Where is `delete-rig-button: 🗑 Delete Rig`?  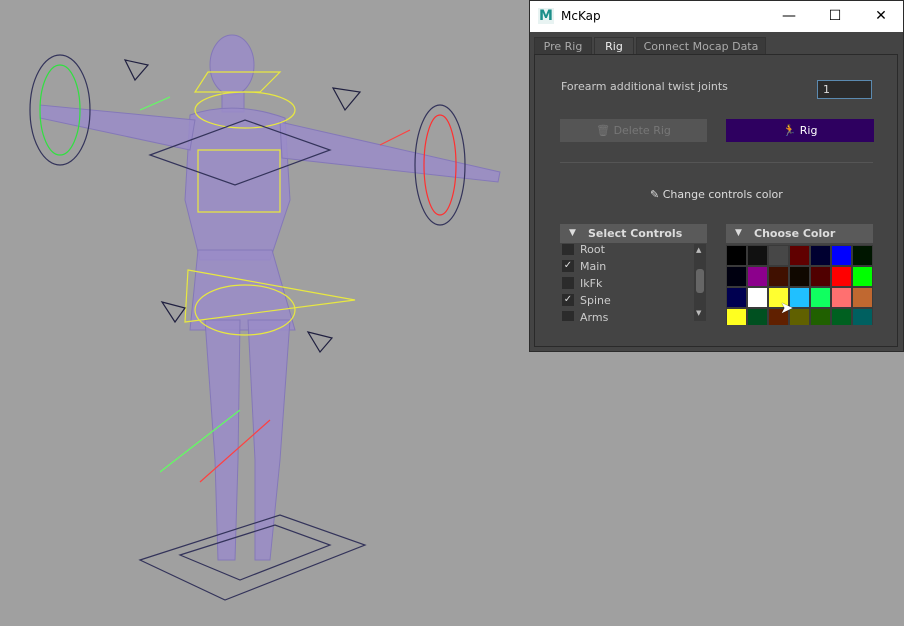
delete-rig-button: 🗑 Delete Rig is located at coordinates (633, 130).